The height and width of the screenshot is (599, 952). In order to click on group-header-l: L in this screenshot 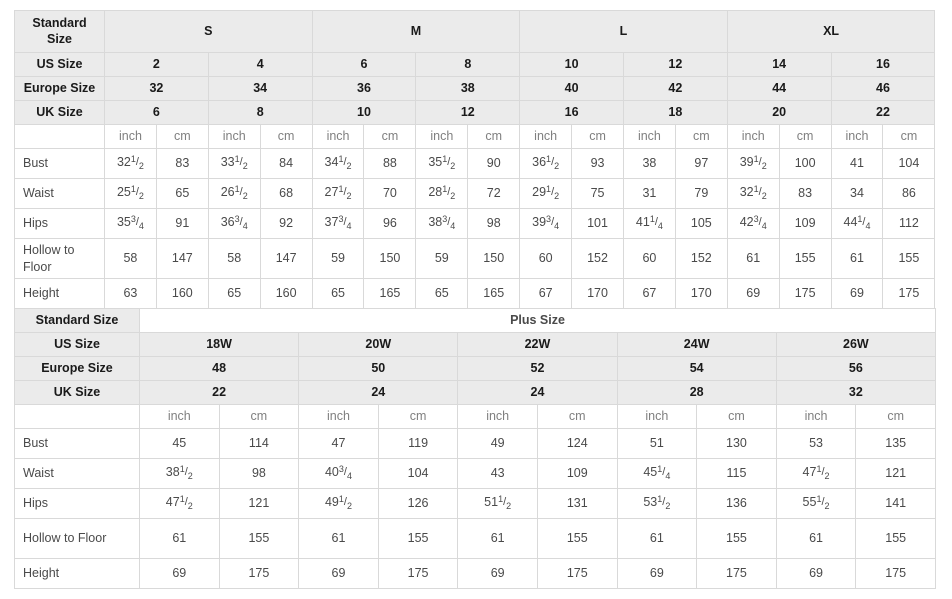, I will do `click(623, 31)`.